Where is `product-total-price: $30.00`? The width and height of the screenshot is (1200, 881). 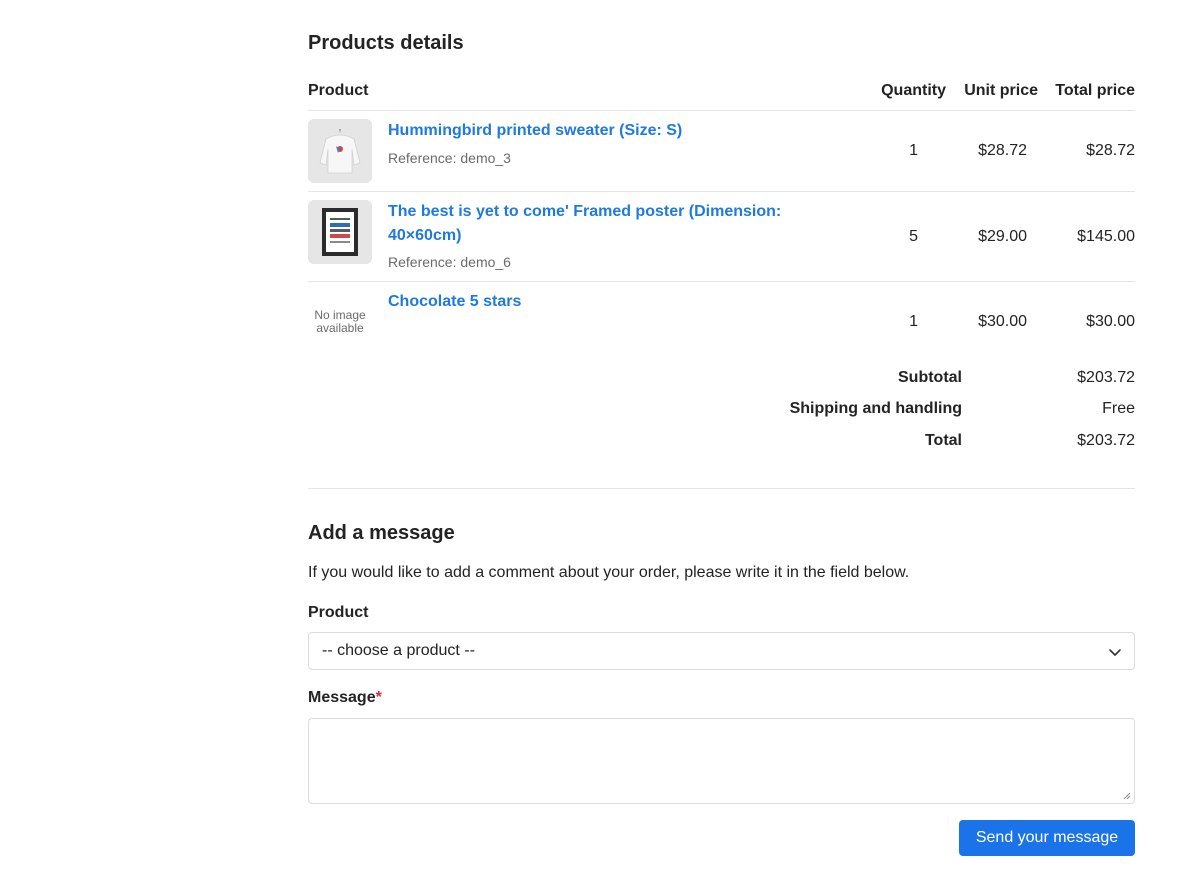
product-total-price: $30.00 is located at coordinates (1110, 321).